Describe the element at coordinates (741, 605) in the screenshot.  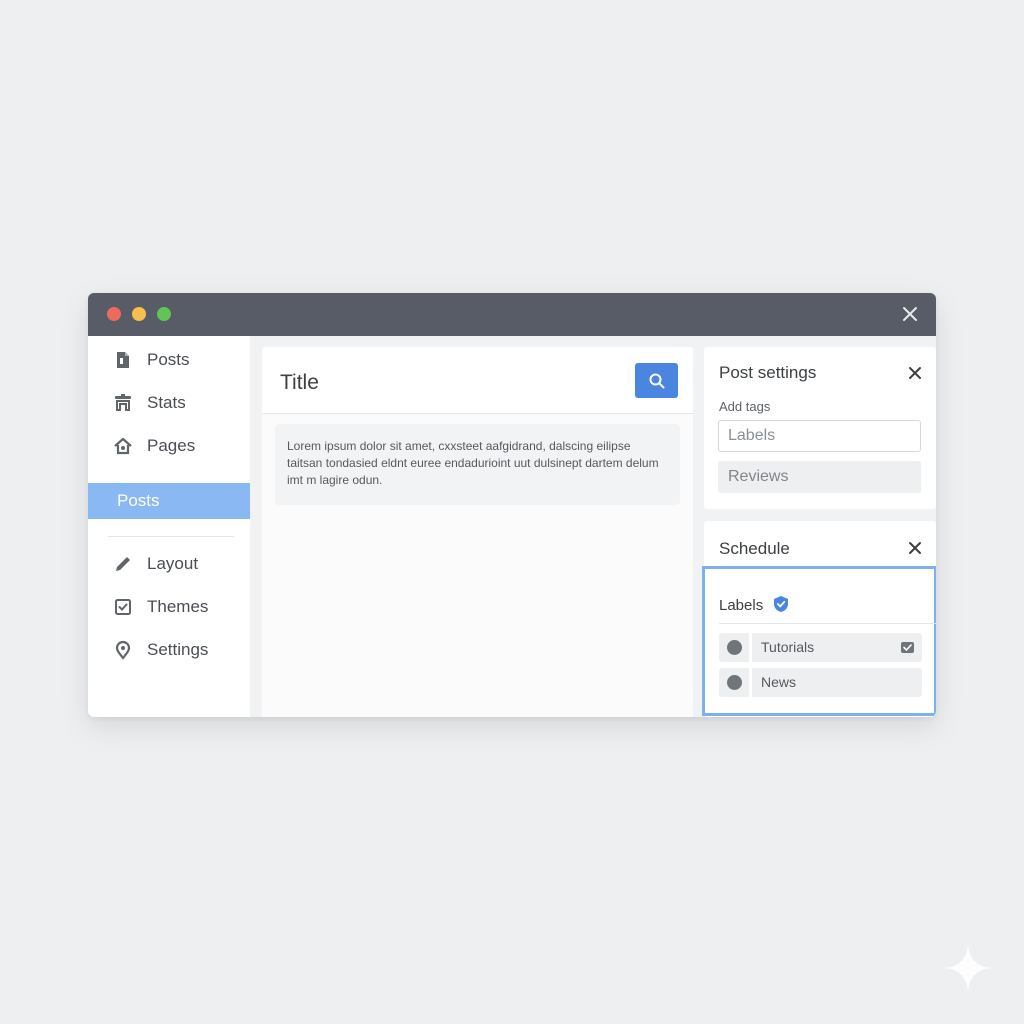
I see `labels-title: Labels` at that location.